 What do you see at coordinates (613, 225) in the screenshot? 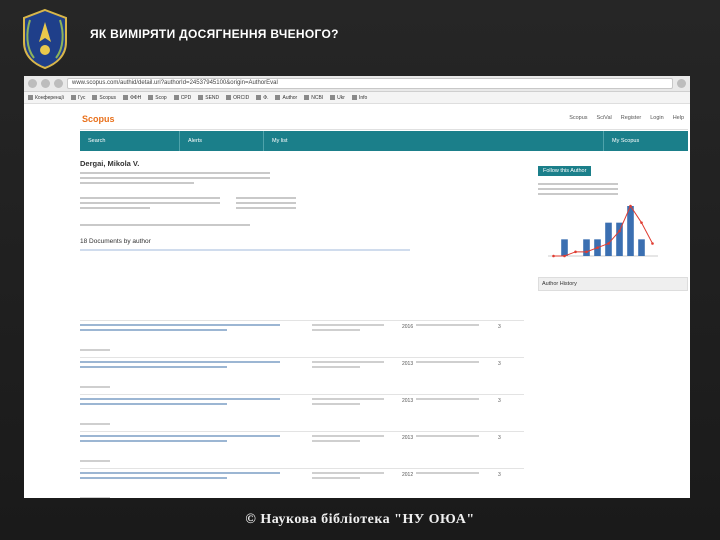
I see `author-sidebar: Follow this Author Author History` at bounding box center [613, 225].